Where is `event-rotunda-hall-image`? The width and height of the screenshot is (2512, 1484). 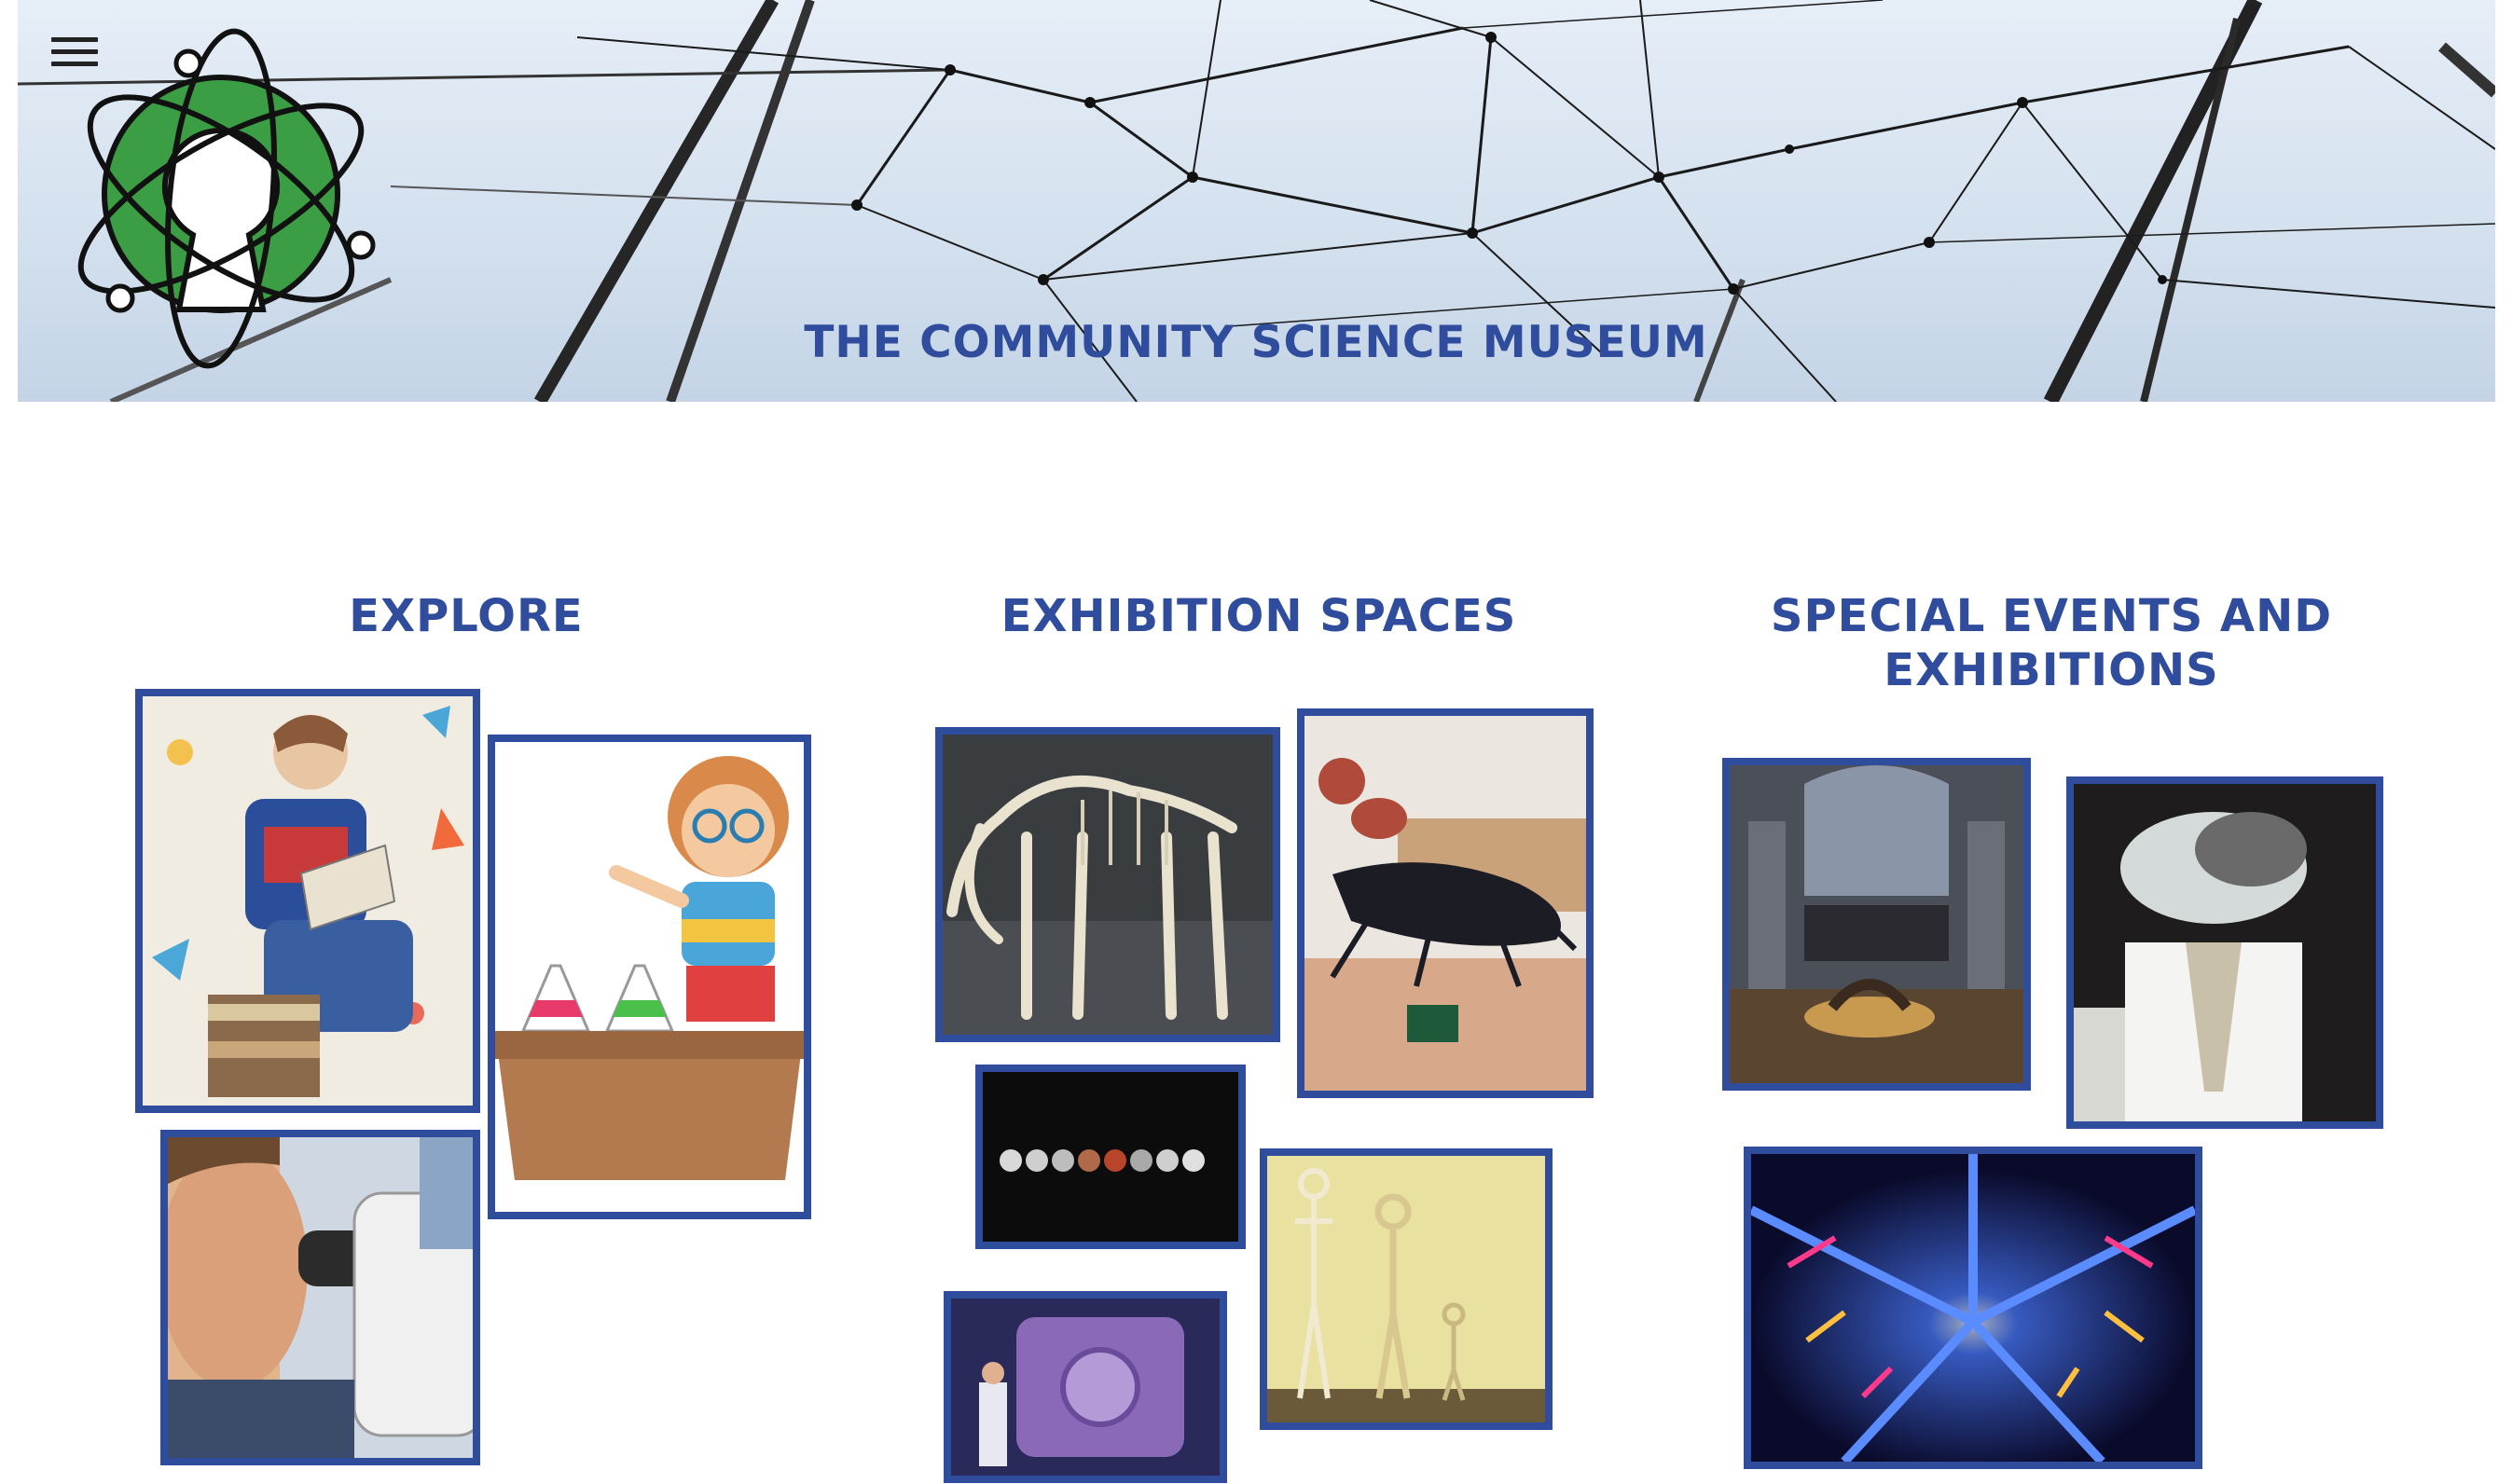 event-rotunda-hall-image is located at coordinates (1876, 924).